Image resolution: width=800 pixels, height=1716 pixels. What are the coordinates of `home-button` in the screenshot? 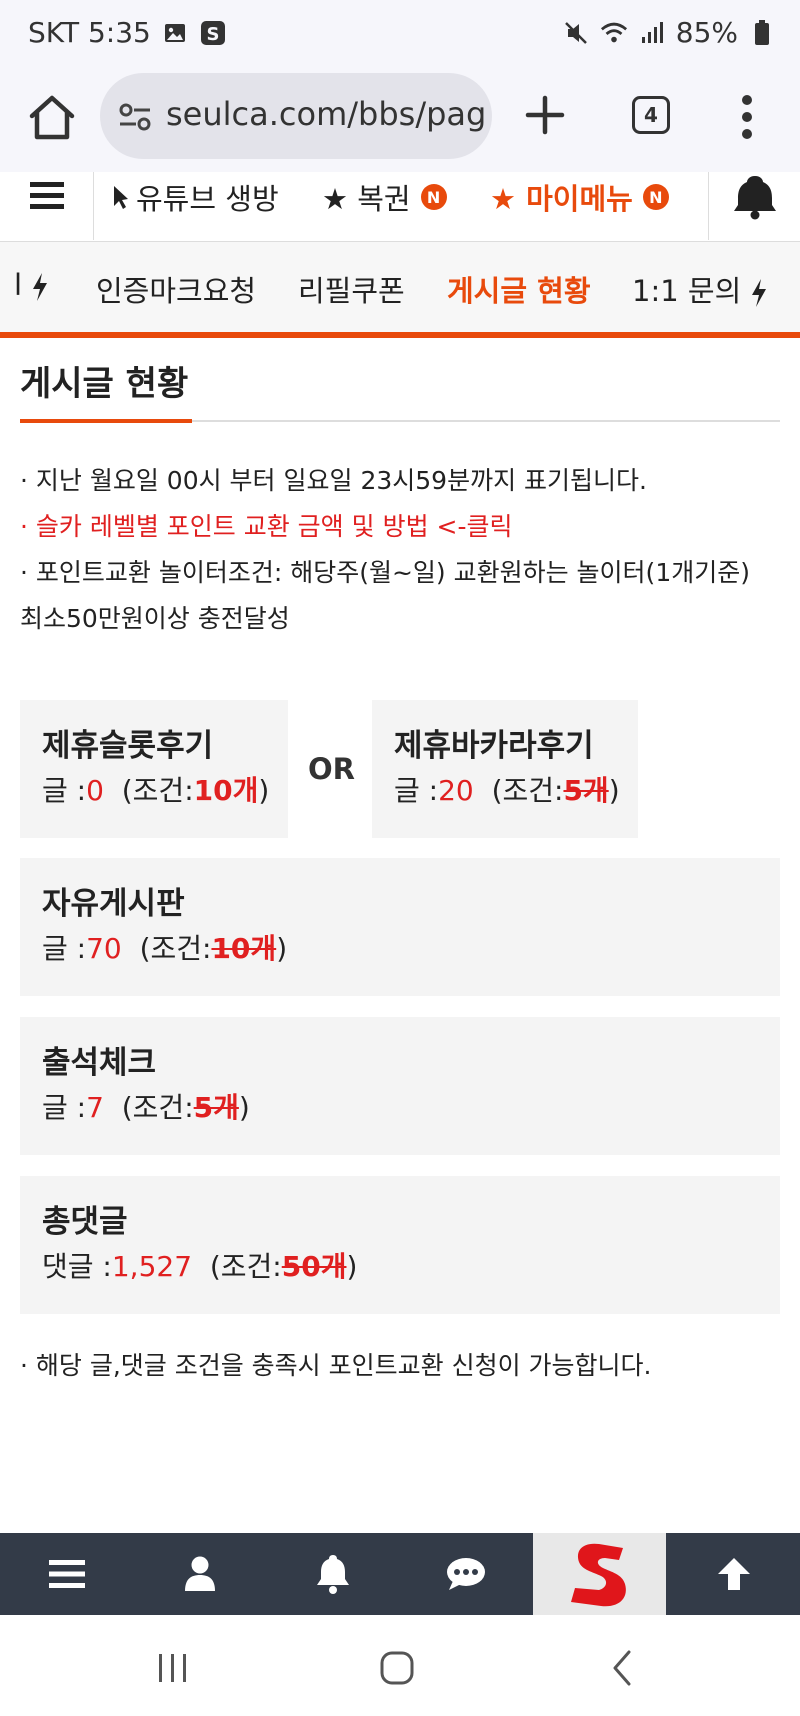 It's located at (52, 118).